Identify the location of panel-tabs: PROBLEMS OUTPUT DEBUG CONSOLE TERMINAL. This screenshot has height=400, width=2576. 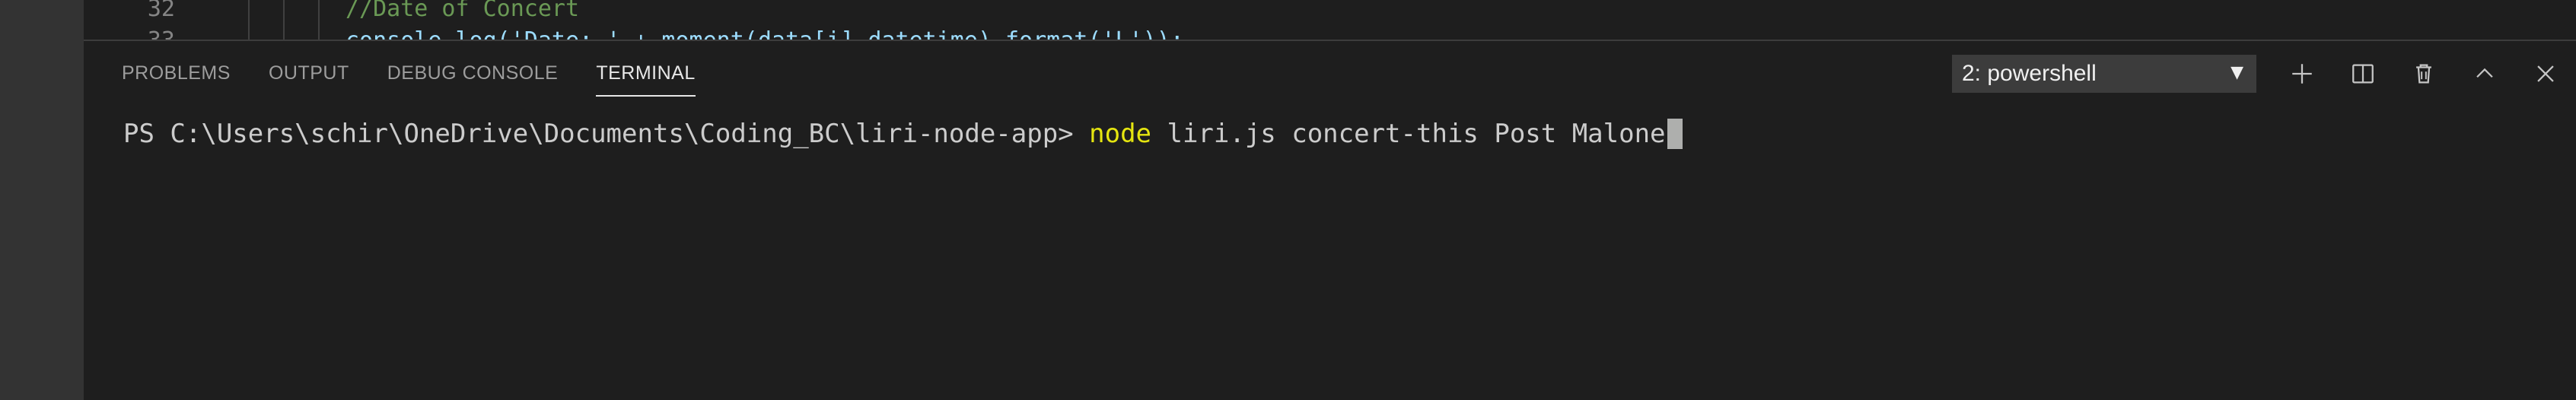
(409, 79).